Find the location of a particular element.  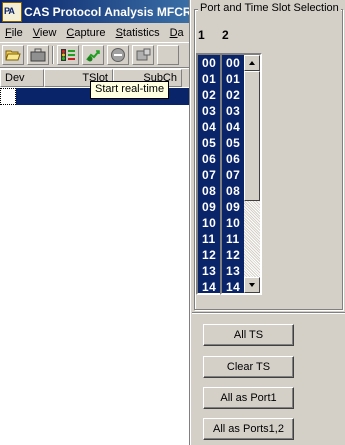

start-realtime-icon is located at coordinates (93, 56).